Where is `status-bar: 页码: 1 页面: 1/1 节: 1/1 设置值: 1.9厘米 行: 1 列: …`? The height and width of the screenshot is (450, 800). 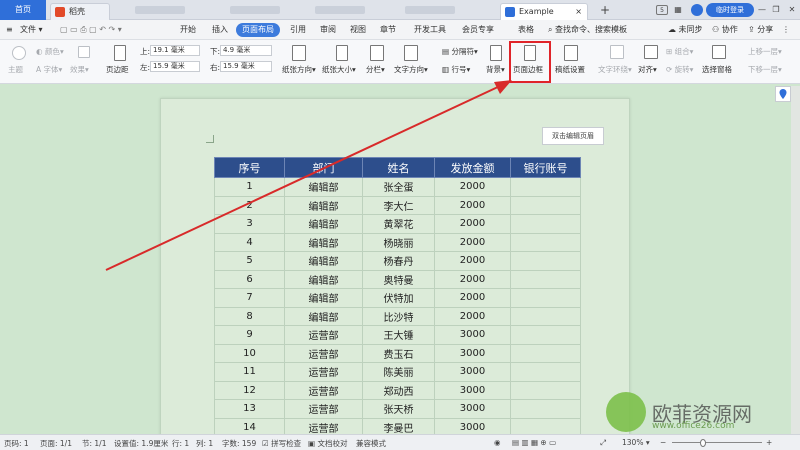
status-bar: 页码: 1 页面: 1/1 节: 1/1 设置值: 1.9厘米 行: 1 列: … is located at coordinates (400, 442).